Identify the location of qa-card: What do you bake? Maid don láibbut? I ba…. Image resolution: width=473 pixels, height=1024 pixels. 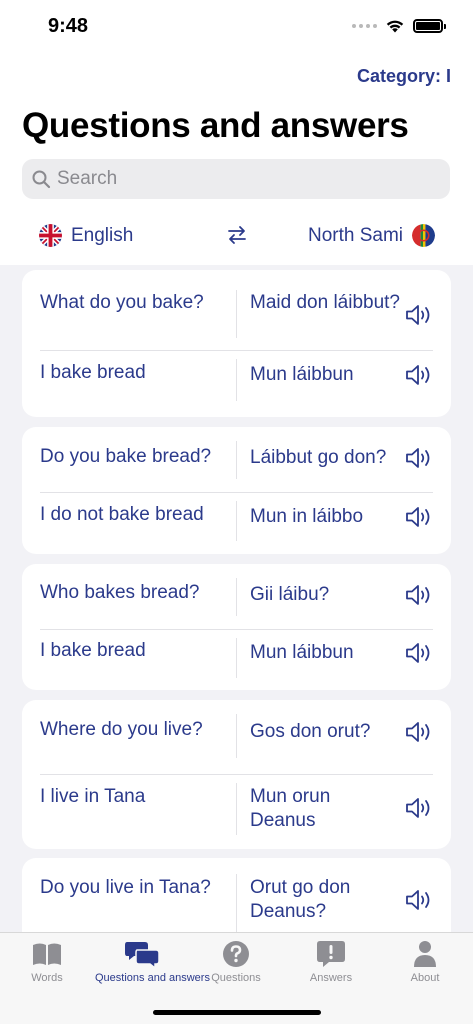
(236, 343).